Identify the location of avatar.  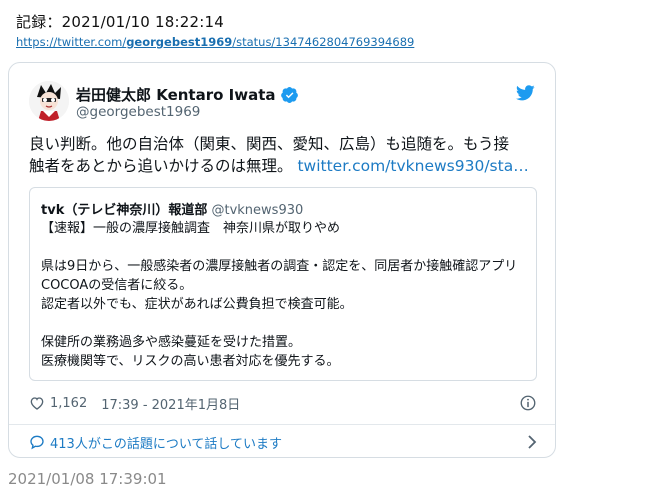
(49, 101).